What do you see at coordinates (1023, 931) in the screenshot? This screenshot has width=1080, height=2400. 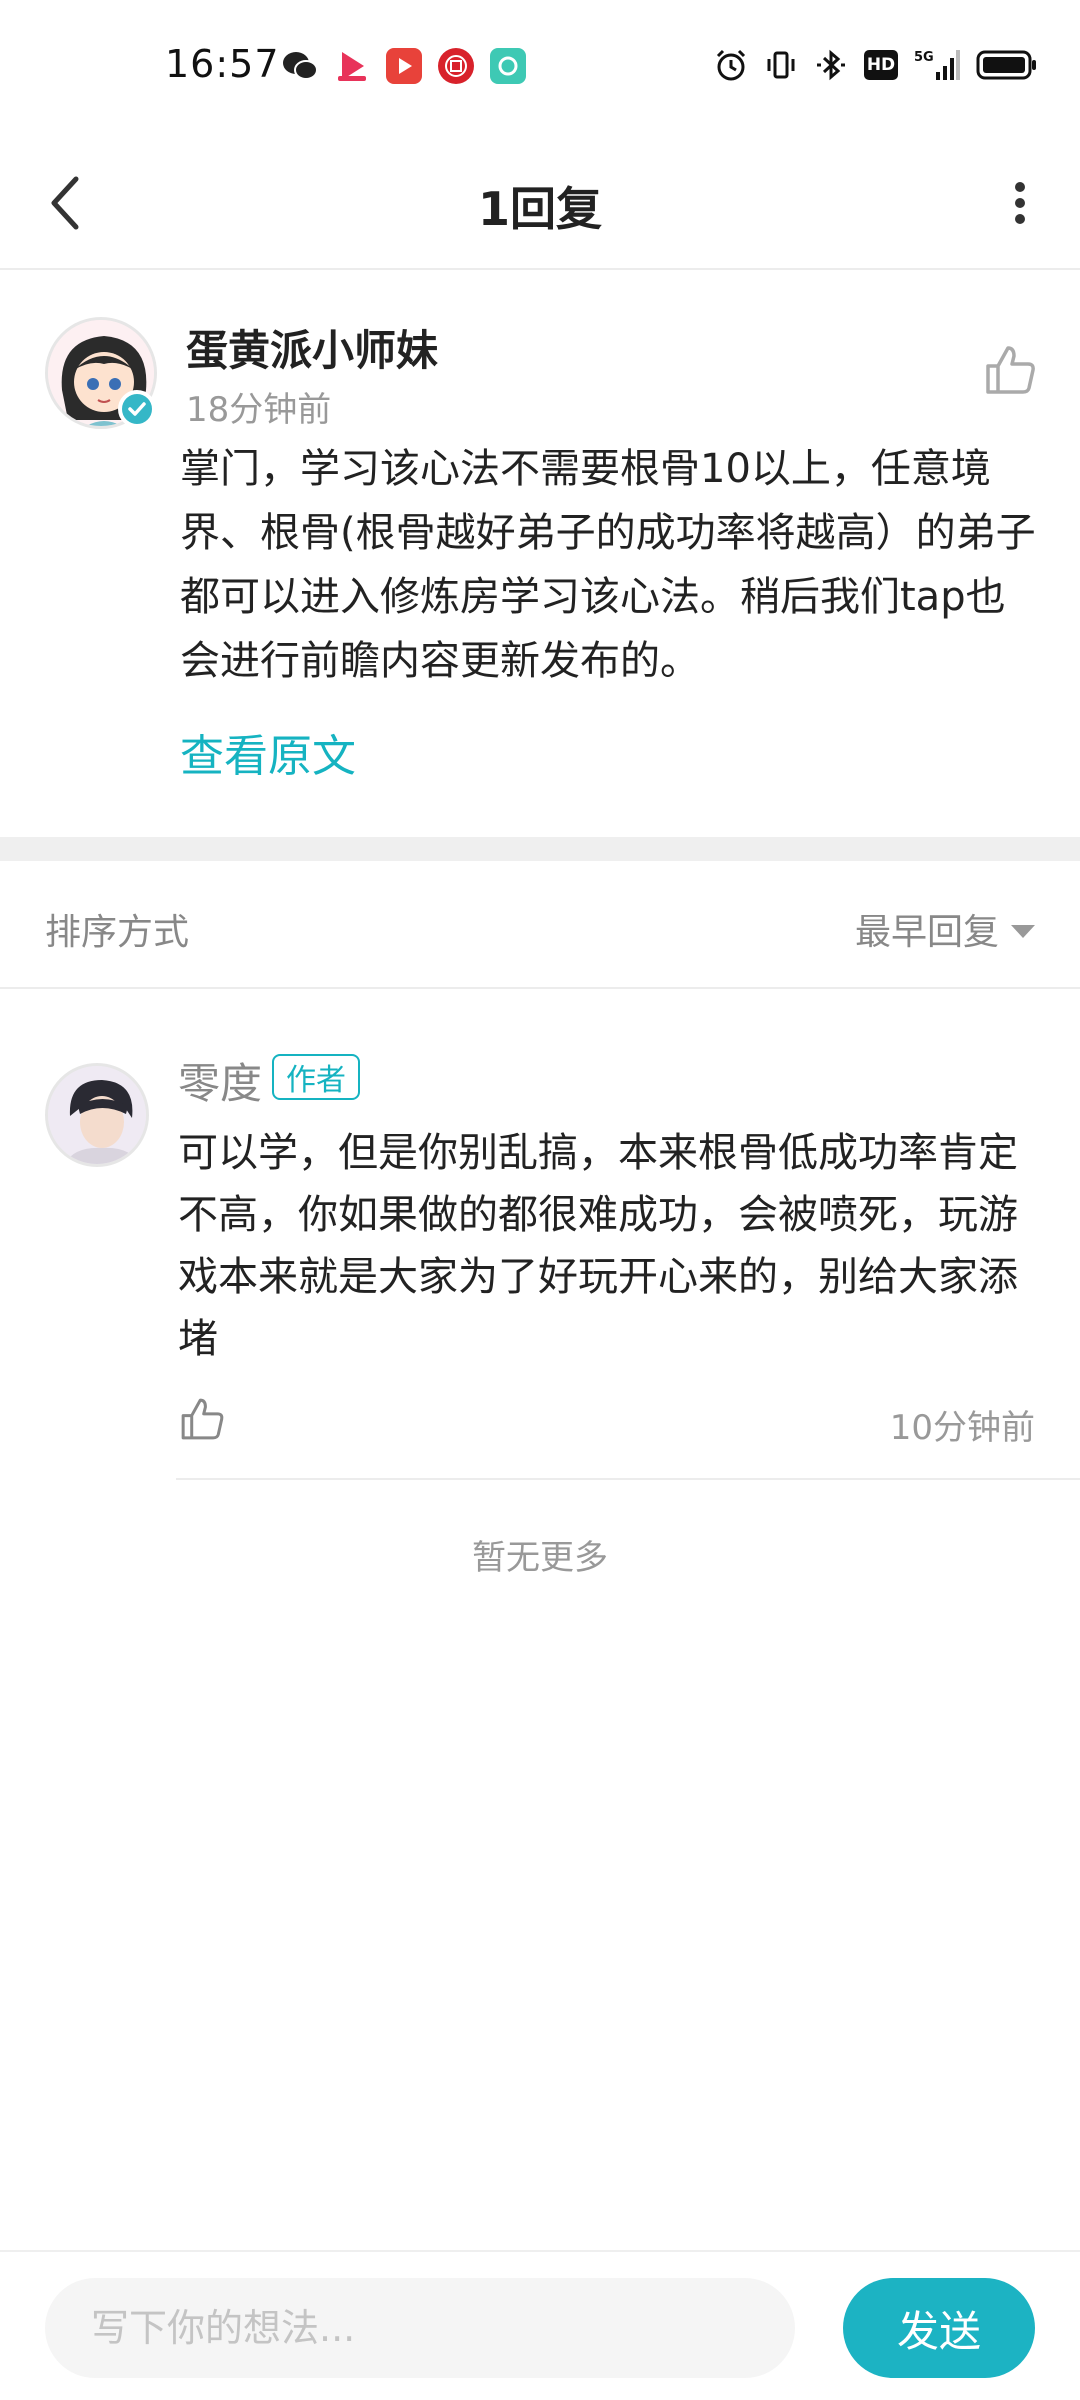 I see `caret-down-icon` at bounding box center [1023, 931].